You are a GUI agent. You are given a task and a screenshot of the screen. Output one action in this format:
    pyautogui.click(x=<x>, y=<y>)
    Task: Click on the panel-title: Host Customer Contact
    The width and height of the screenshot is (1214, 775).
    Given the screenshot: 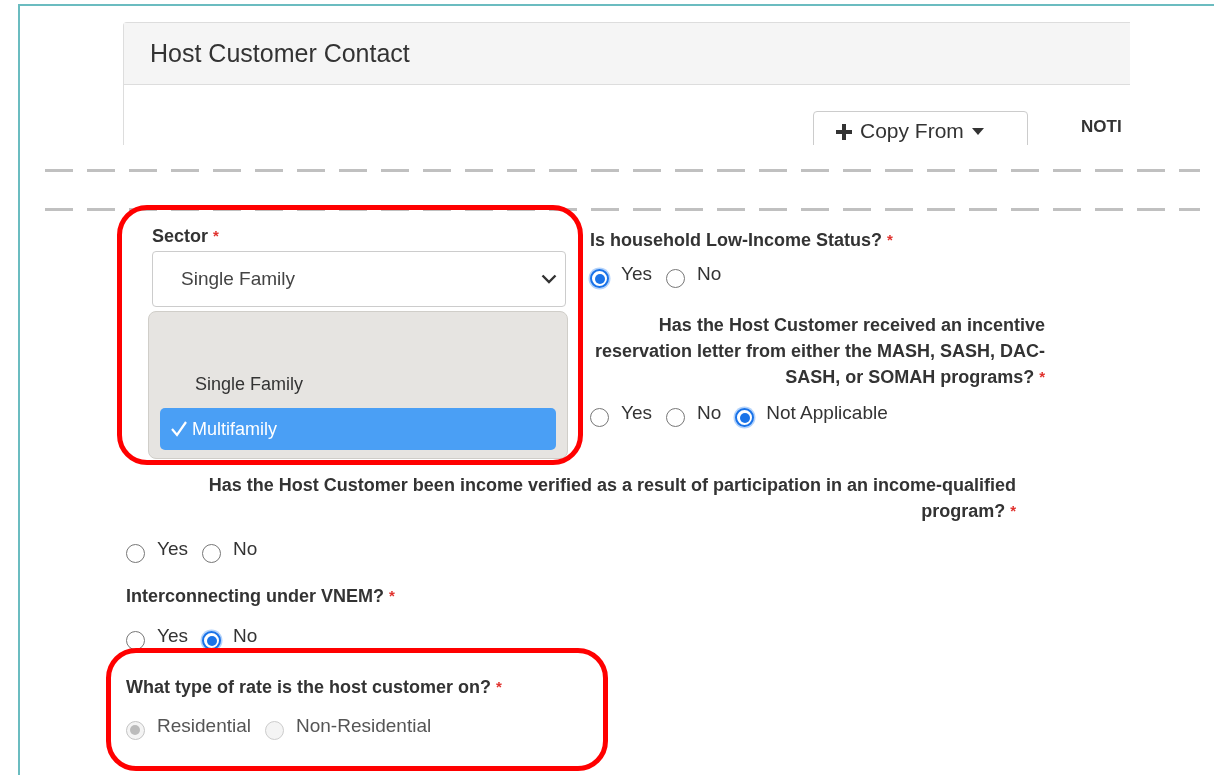 What is the action you would take?
    pyautogui.click(x=280, y=53)
    